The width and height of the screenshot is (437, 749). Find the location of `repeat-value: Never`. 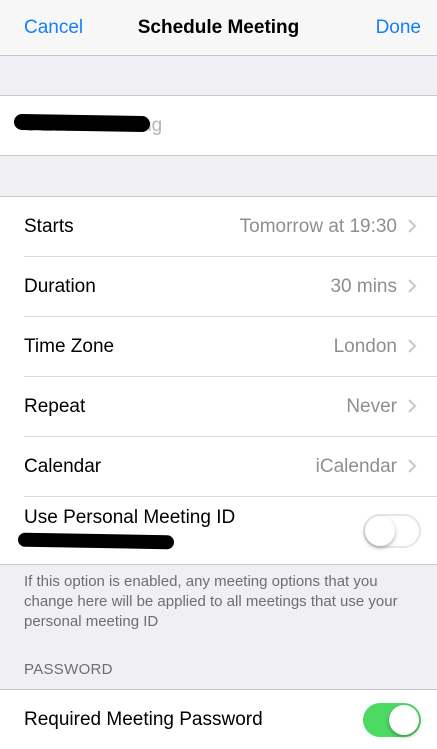

repeat-value: Never is located at coordinates (371, 406).